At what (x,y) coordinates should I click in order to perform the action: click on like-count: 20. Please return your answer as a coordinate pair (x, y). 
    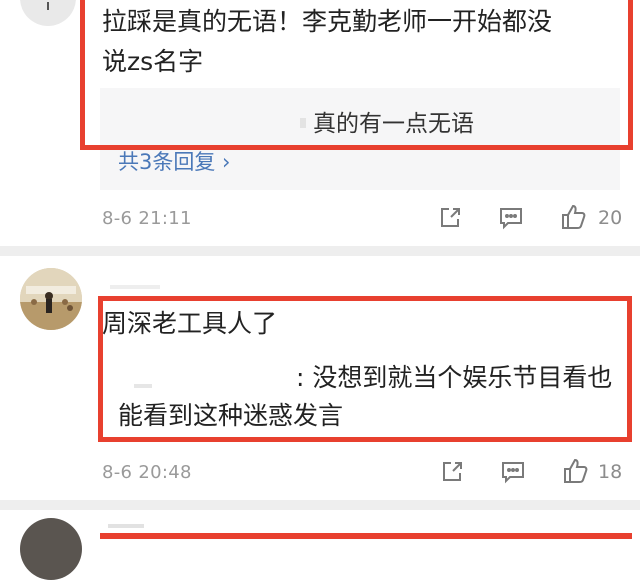
    Looking at the image, I should click on (610, 218).